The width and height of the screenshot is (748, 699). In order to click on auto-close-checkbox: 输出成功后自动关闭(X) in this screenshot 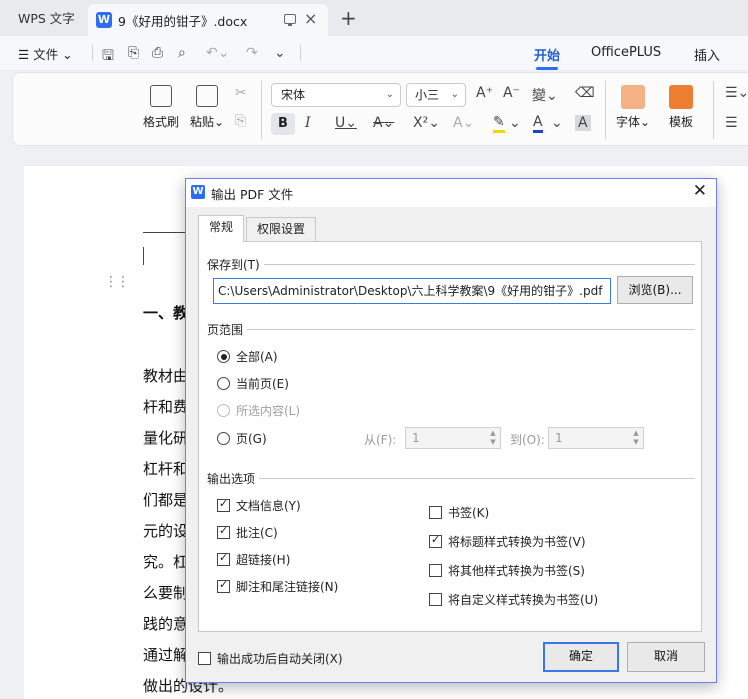, I will do `click(270, 658)`.